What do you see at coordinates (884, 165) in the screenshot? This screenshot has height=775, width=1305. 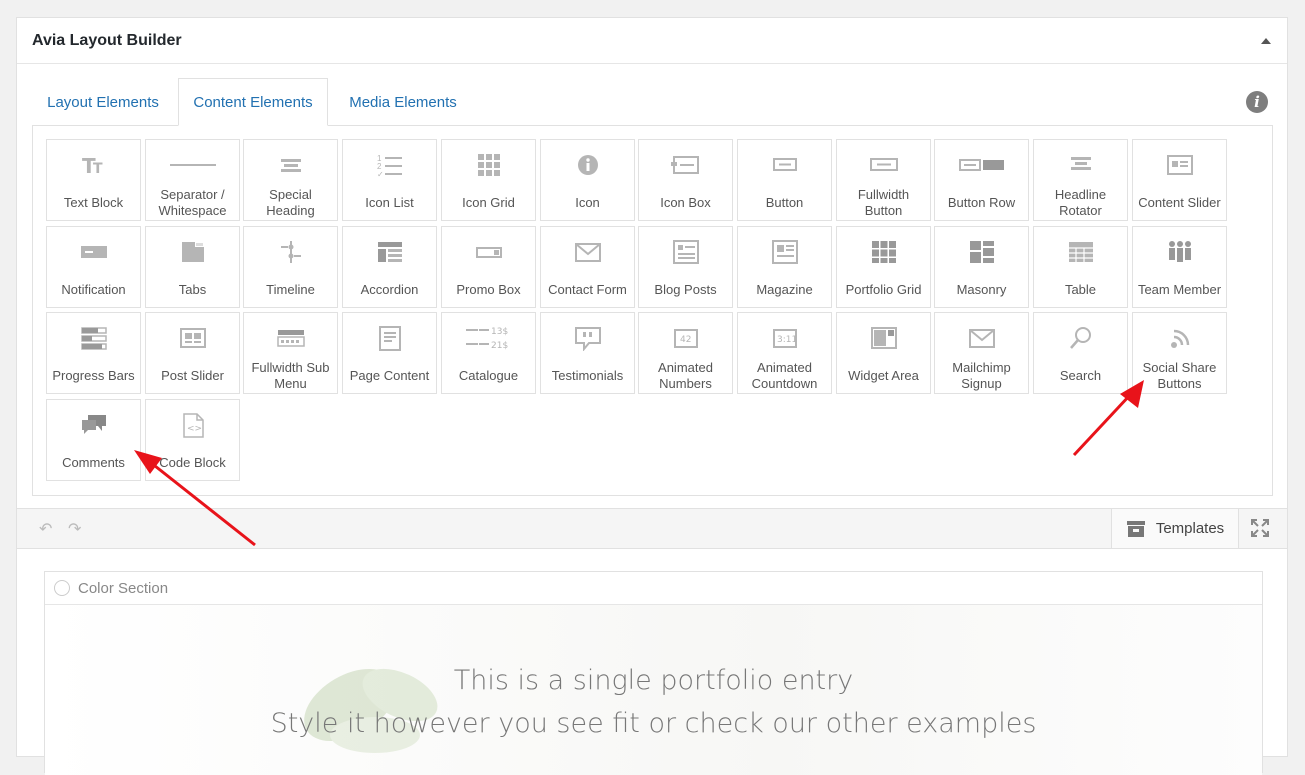 I see `fullwidth-button-icon` at bounding box center [884, 165].